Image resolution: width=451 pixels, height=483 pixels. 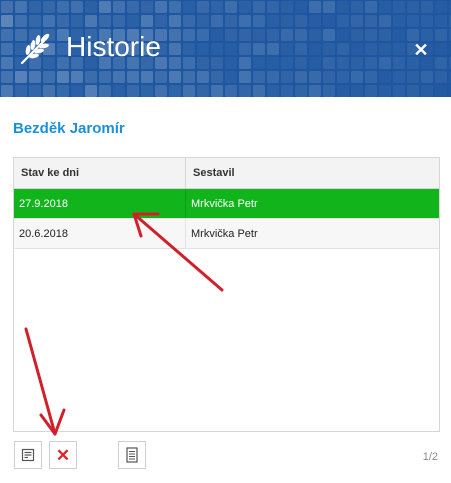 I want to click on document-icon, so click(x=132, y=455).